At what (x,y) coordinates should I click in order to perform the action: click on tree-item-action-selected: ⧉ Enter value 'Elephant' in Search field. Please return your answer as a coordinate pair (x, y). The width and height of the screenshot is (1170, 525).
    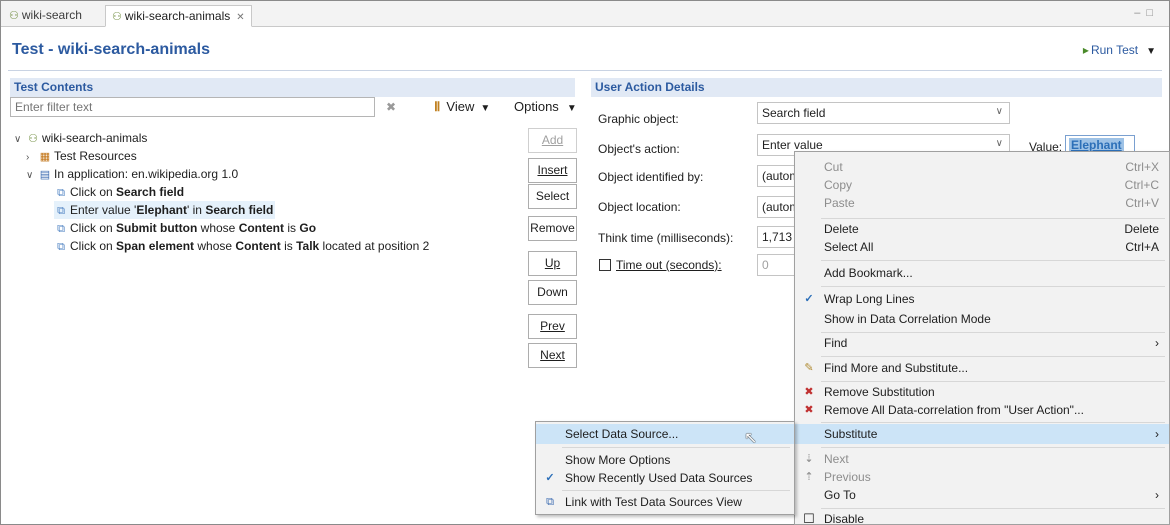
    Looking at the image, I should click on (165, 210).